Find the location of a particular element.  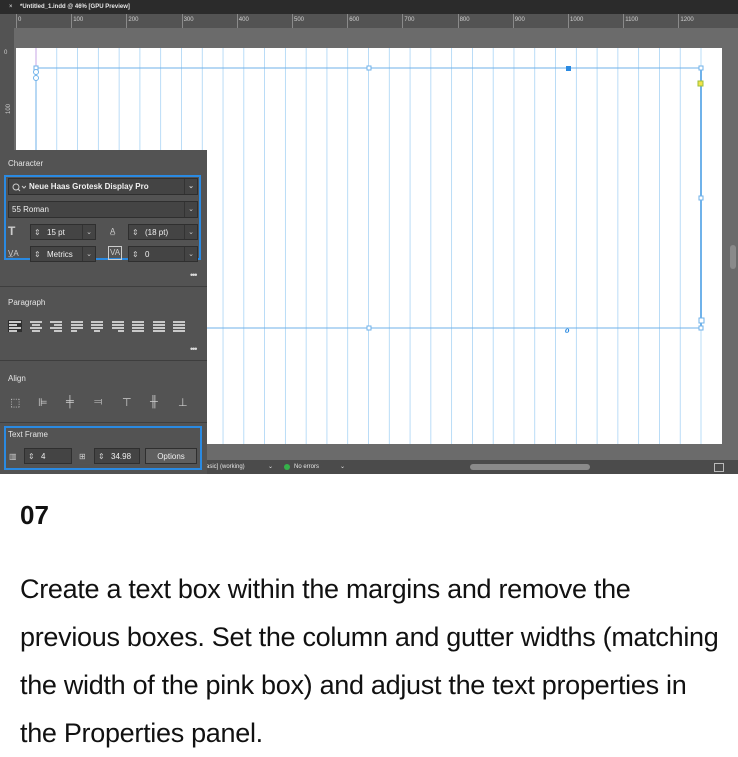

step-number: 07 is located at coordinates (34, 515).